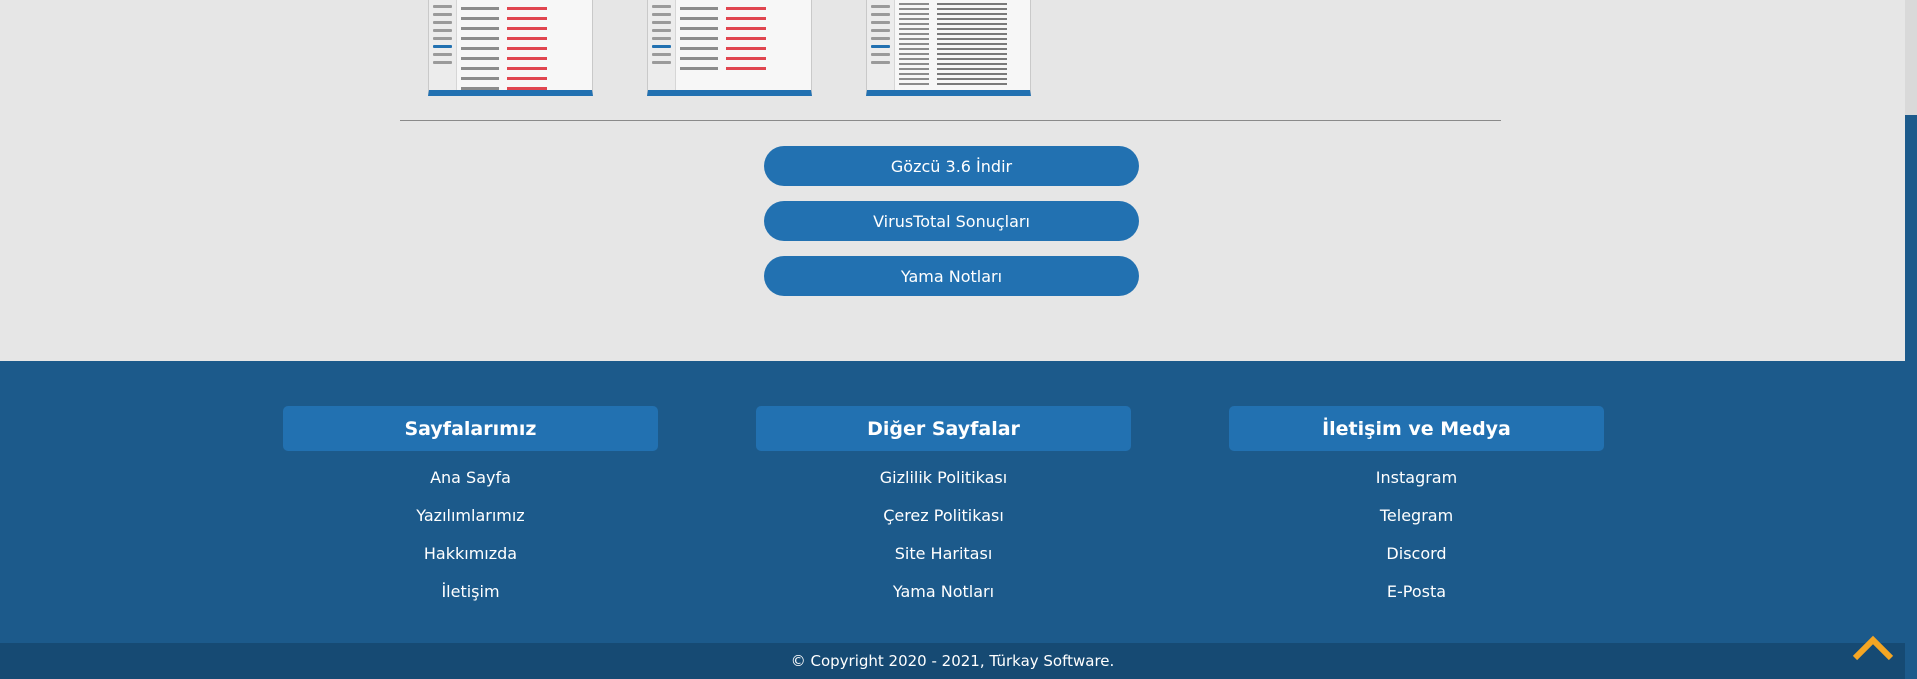 The width and height of the screenshot is (1917, 679). I want to click on page-scrollbar, so click(1911, 339).